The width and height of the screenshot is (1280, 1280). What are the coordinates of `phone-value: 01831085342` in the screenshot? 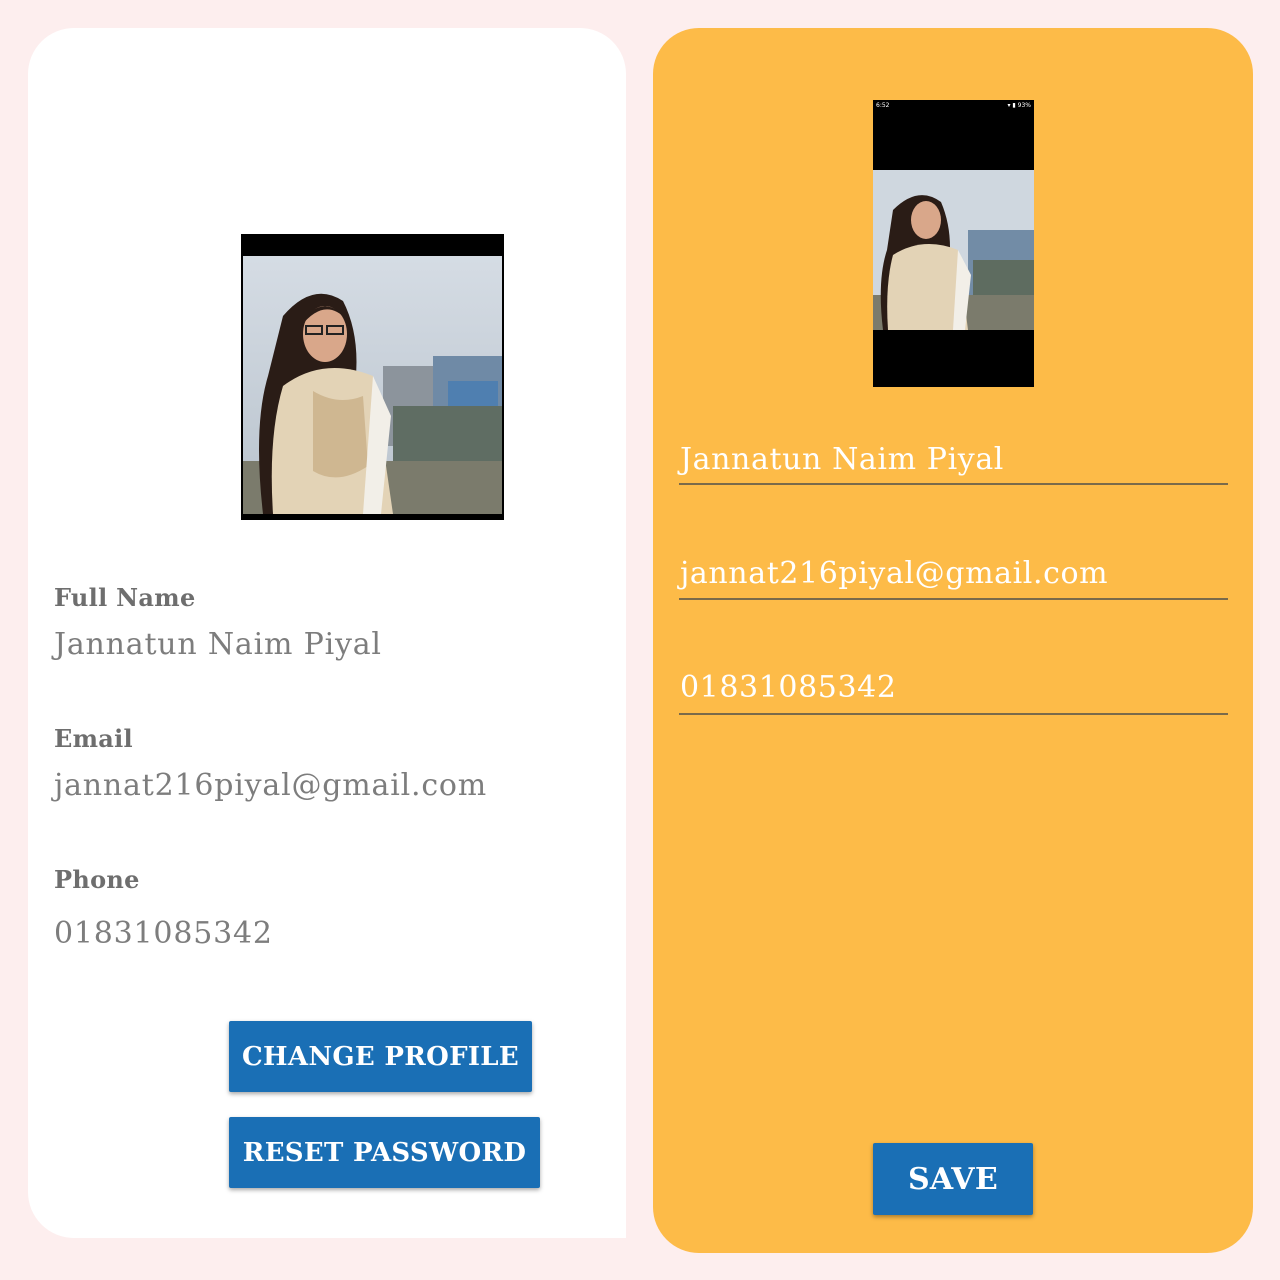 It's located at (163, 933).